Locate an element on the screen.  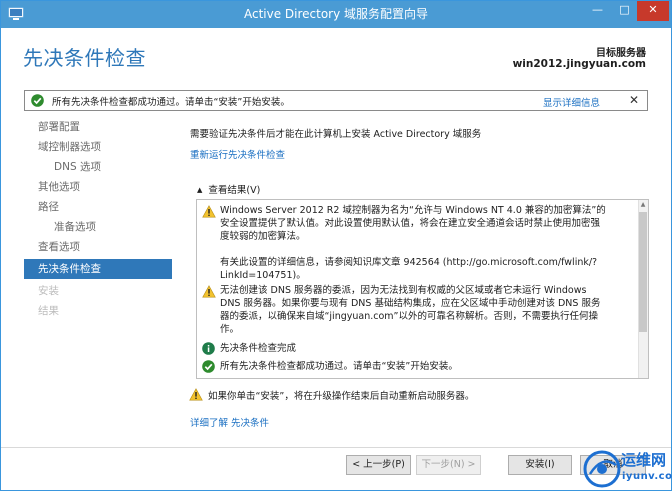
results-header: ▲ 查看结果(V) is located at coordinates (228, 189).